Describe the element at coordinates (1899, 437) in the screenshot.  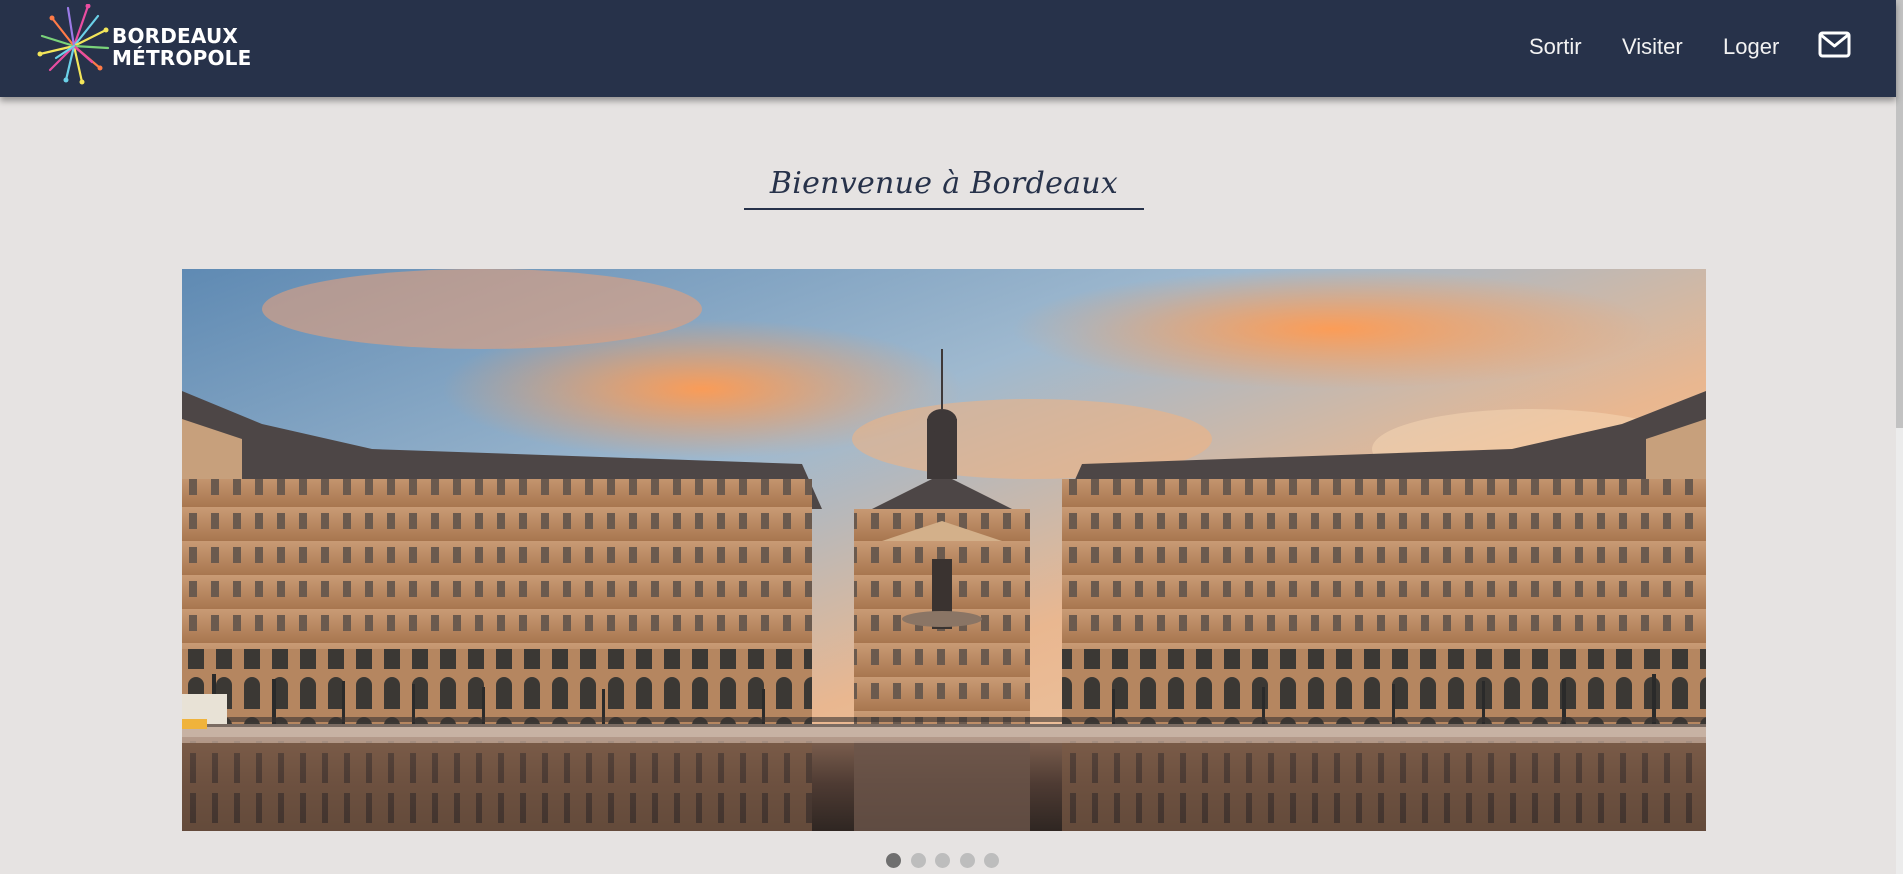
I see `page-scrollbar` at that location.